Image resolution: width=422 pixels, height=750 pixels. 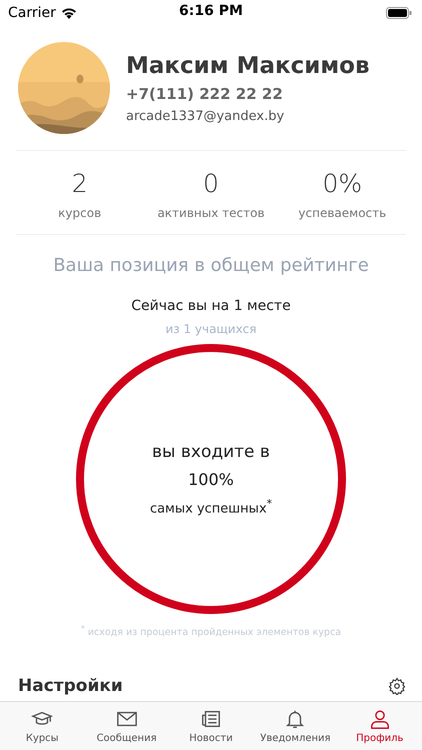 What do you see at coordinates (342, 213) in the screenshot?
I see `stat-label: успеваемость` at bounding box center [342, 213].